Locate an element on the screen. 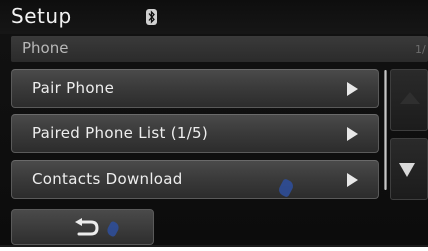  bottom-strip is located at coordinates (214, 246).